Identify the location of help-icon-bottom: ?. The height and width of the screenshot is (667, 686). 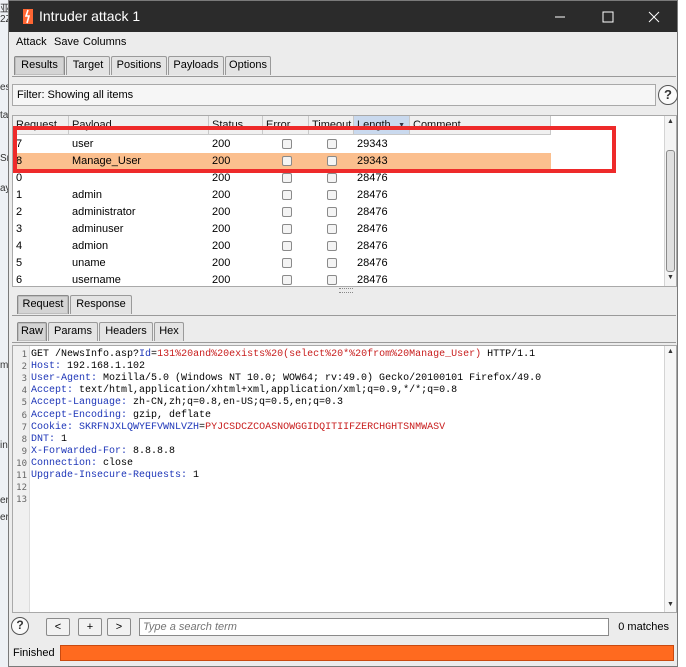
(20, 626).